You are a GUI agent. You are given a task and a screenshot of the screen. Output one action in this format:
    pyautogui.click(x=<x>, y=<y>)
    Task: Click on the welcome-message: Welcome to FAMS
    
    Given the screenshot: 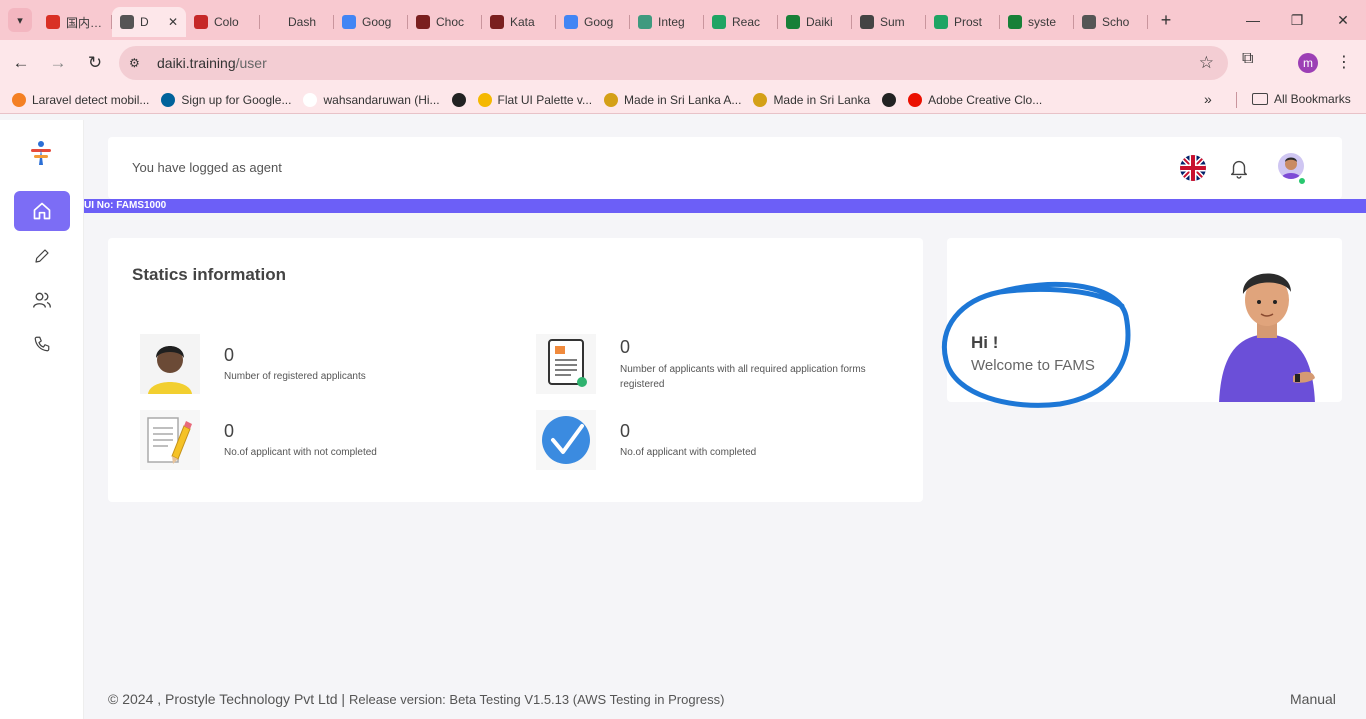 What is the action you would take?
    pyautogui.click(x=1033, y=365)
    